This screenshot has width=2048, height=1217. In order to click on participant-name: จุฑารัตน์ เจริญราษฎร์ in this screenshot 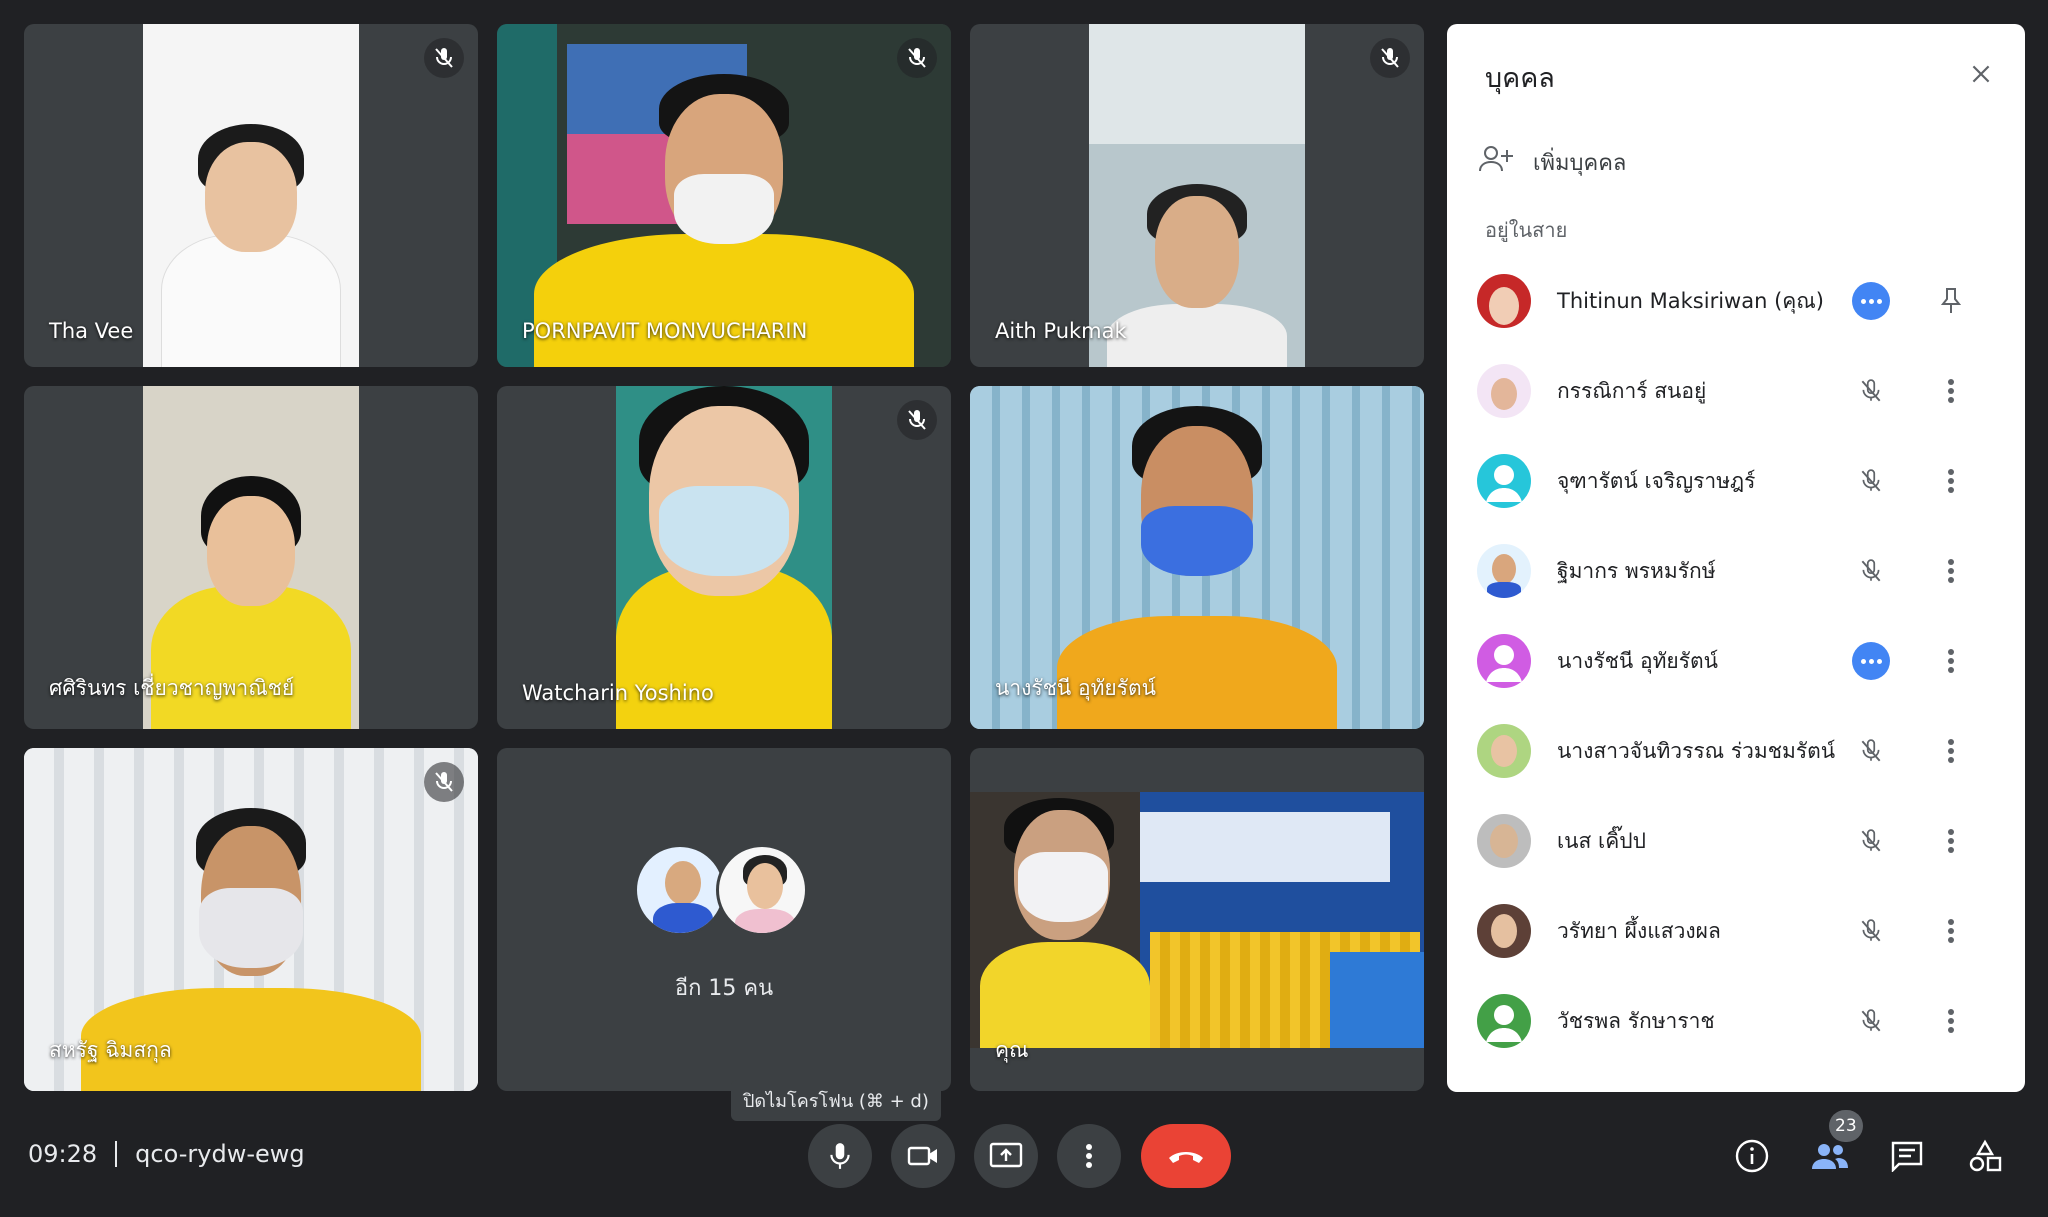, I will do `click(1656, 480)`.